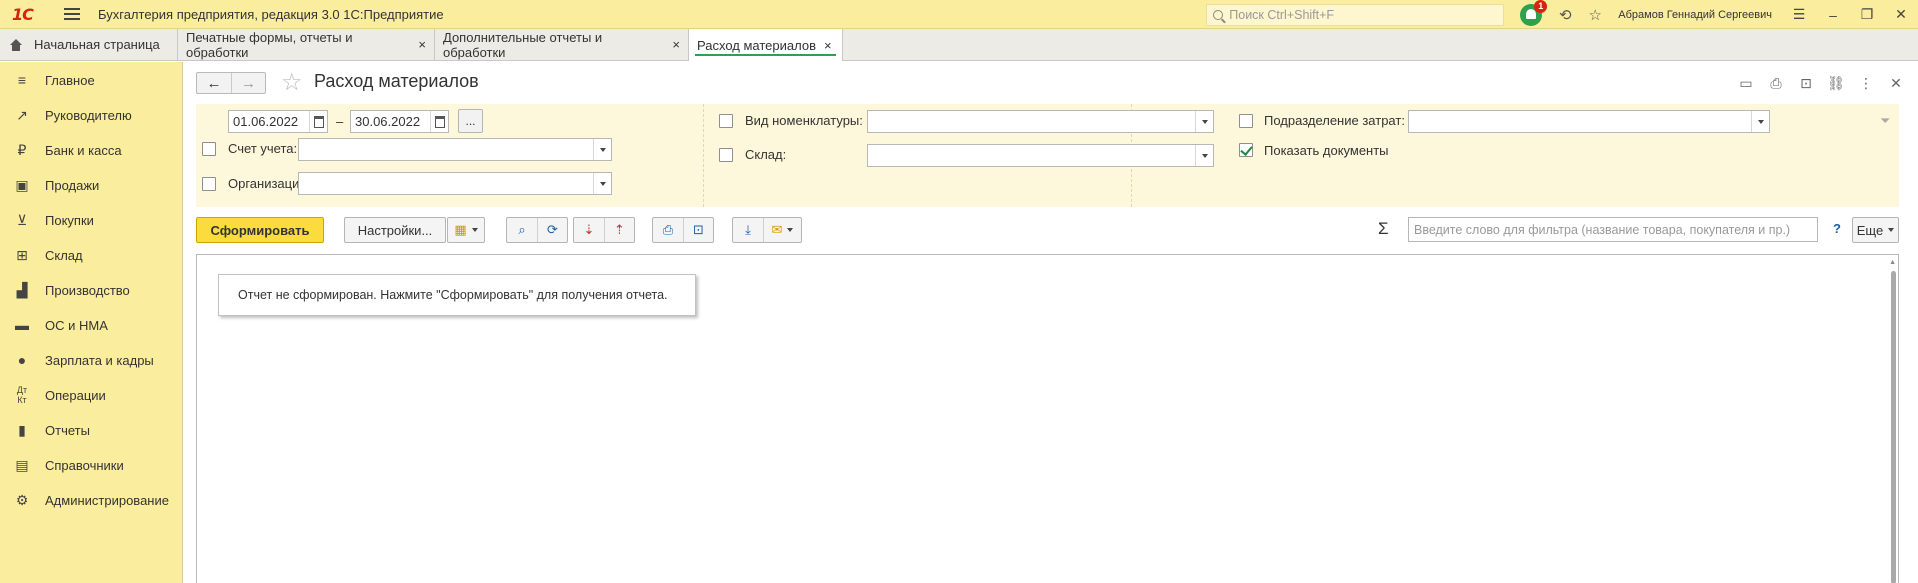 This screenshot has height=583, width=1918. I want to click on more-vertical-icon: ⋮, so click(1866, 83).